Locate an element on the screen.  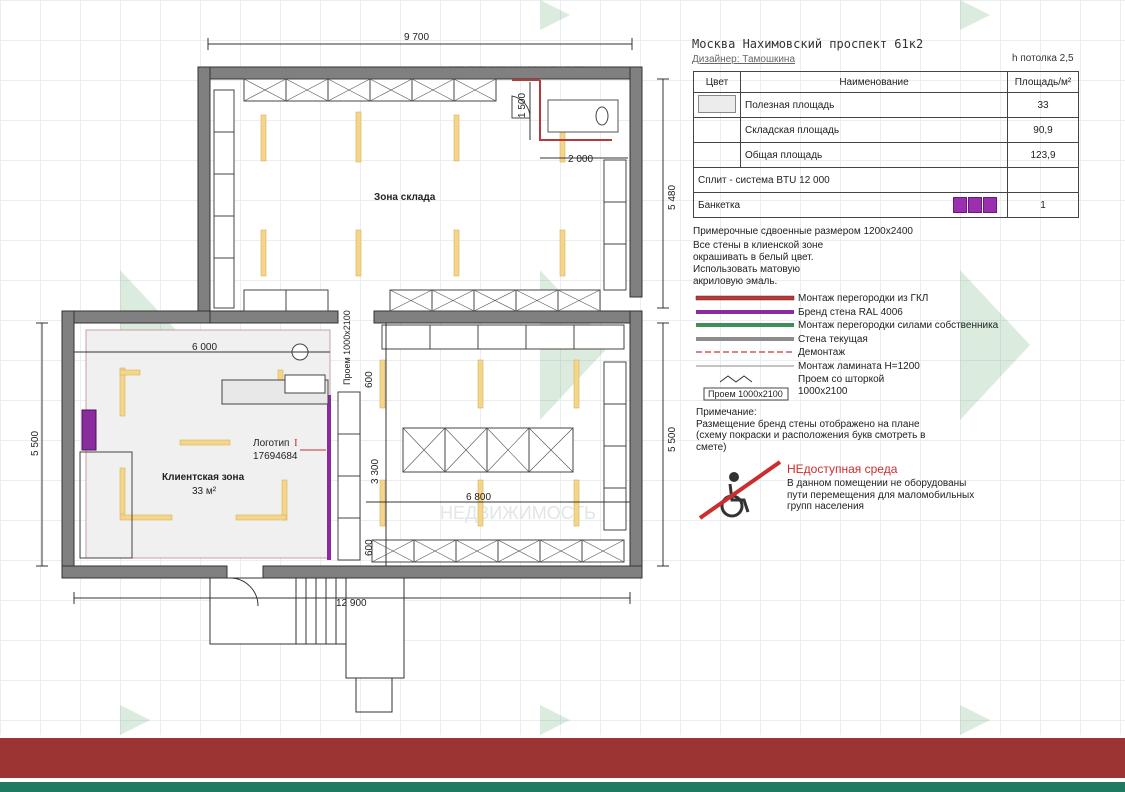
useful-area-swatch is located at coordinates (717, 103).